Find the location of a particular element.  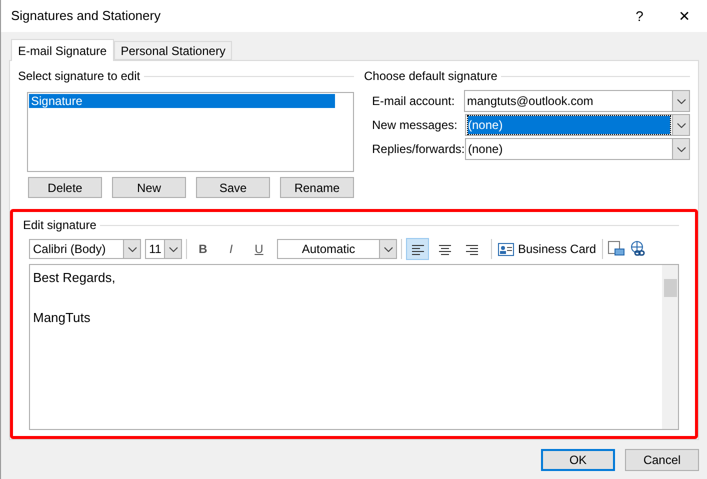

align-right-icon is located at coordinates (471, 249).